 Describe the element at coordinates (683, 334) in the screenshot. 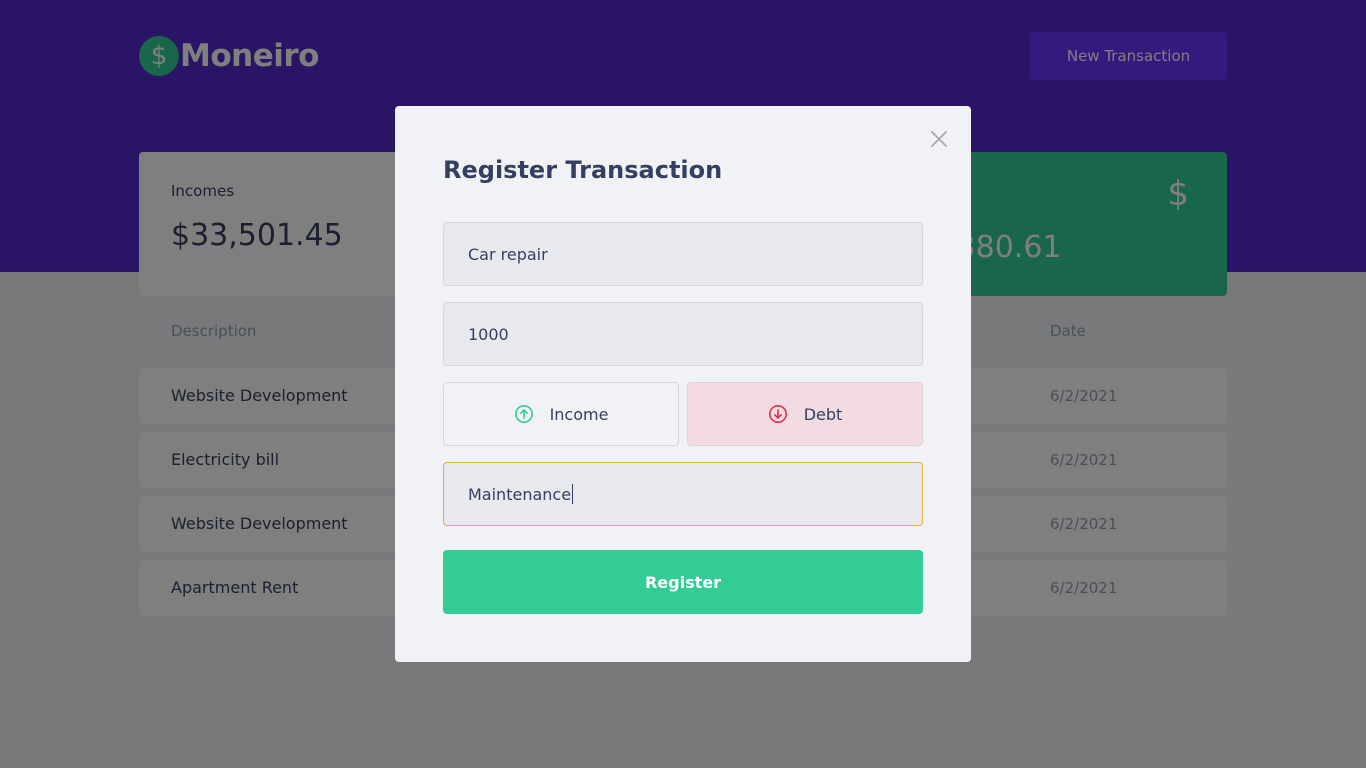

I see `amount-input: 1000` at that location.